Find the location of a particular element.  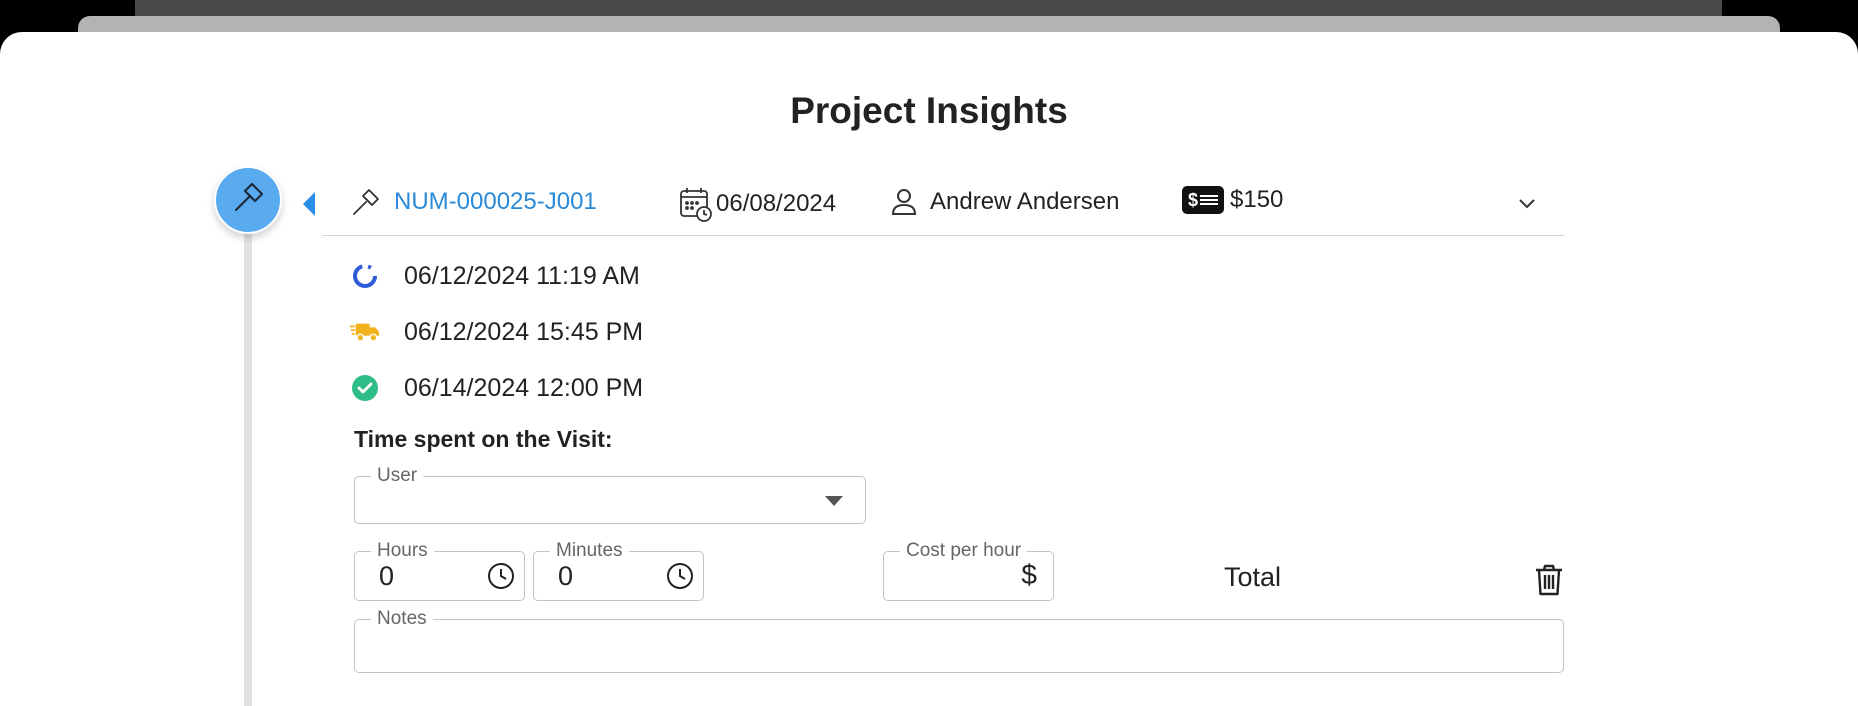

progress-circle-icon is located at coordinates (365, 276).